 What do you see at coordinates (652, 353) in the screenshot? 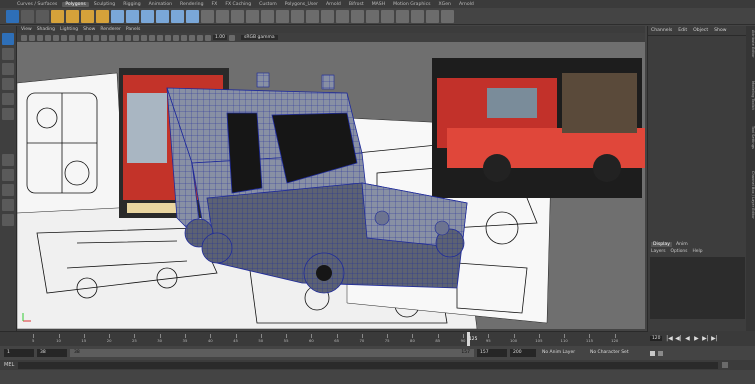
I see `auto-key-icon` at bounding box center [652, 353].